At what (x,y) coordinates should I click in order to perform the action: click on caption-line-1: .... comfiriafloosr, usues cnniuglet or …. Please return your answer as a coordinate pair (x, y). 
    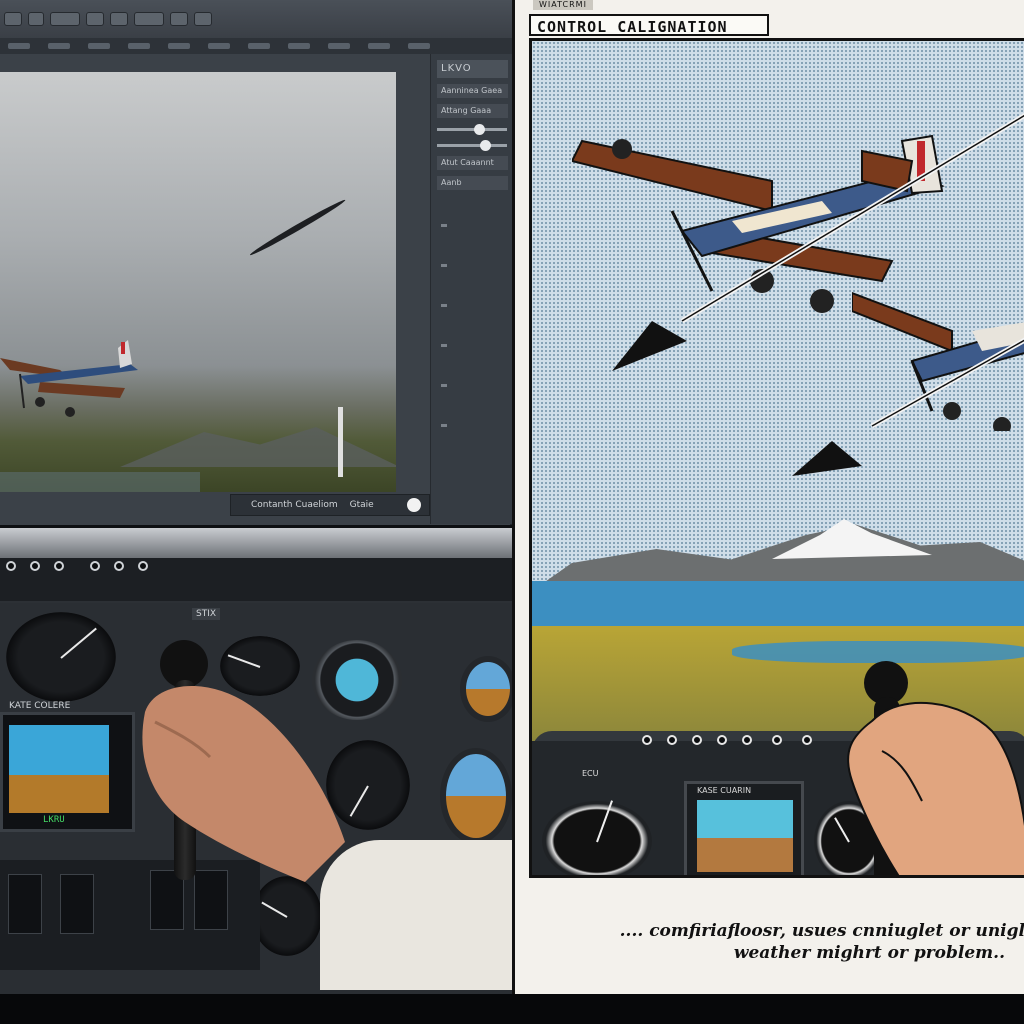
    Looking at the image, I should click on (821, 931).